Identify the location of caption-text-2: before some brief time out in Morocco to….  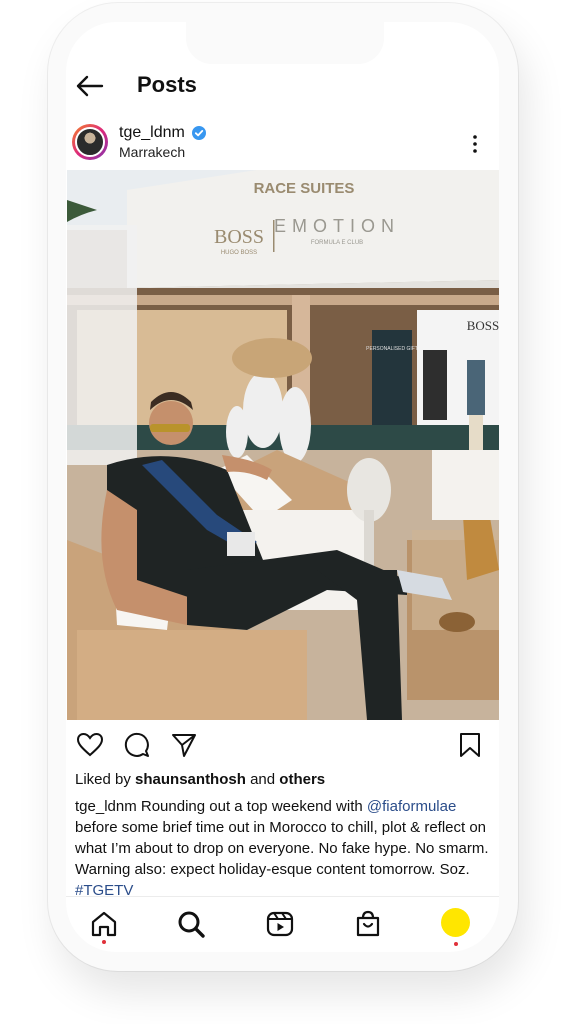
(282, 848).